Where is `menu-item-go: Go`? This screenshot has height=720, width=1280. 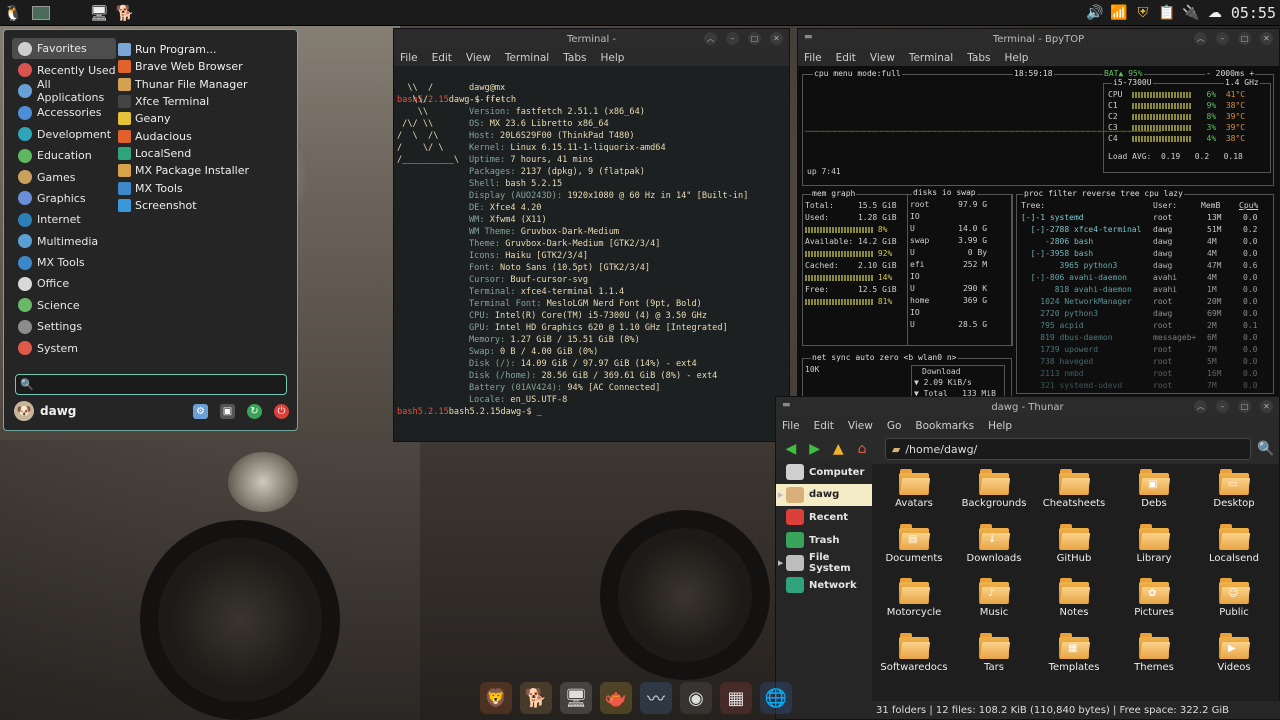 menu-item-go: Go is located at coordinates (894, 426).